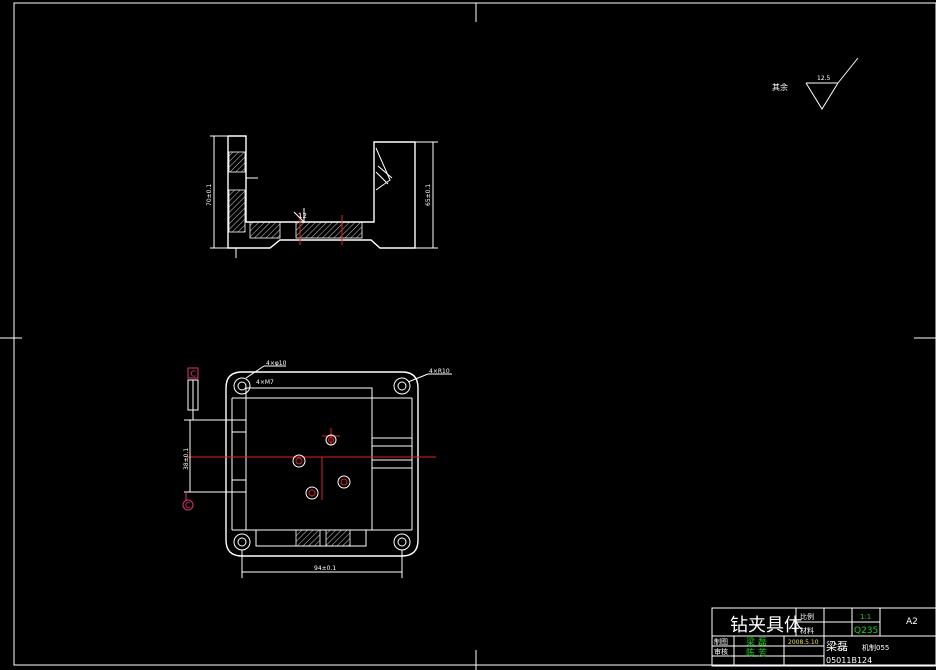 Image resolution: width=936 pixels, height=670 pixels. I want to click on top-view: 4×φ10 4×M7 4×R10 94±0.1 38±0.1 C C, so click(317, 469).